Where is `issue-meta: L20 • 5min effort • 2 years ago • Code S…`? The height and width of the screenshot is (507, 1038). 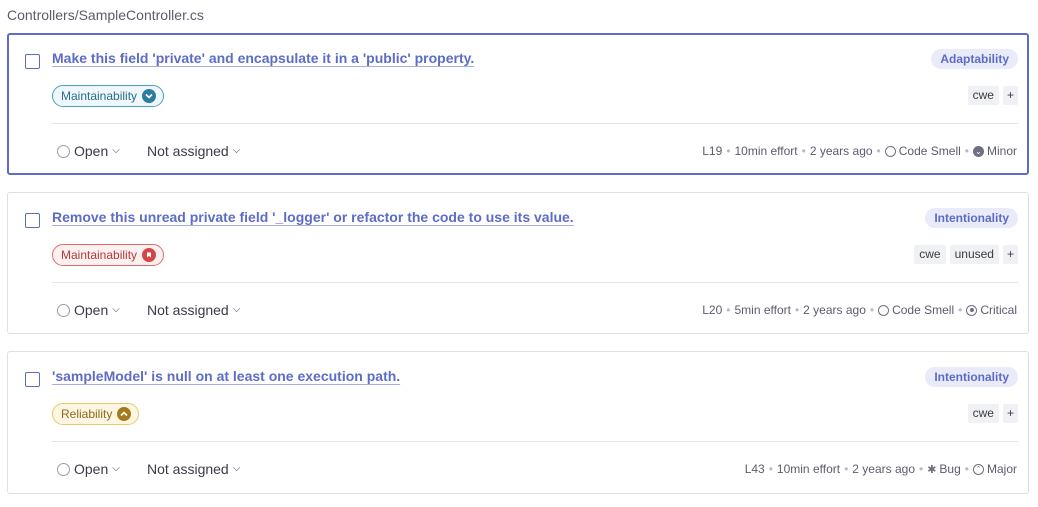
issue-meta: L20 • 5min effort • 2 years ago • Code S… is located at coordinates (859, 310).